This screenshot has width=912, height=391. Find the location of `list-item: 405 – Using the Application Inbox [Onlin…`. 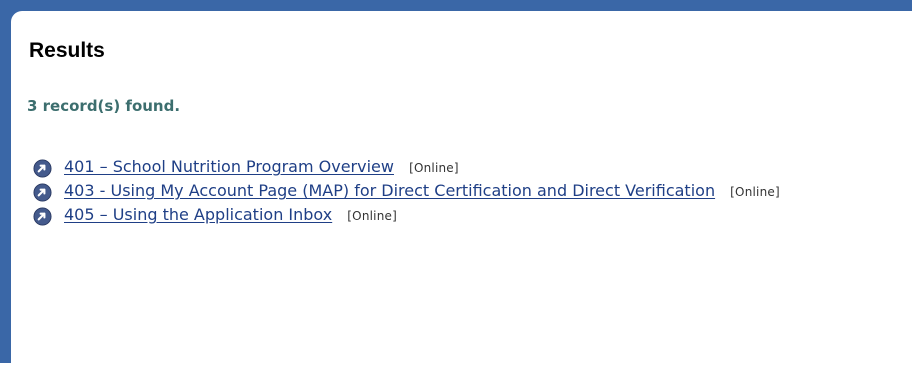

list-item: 405 – Using the Application Inbox [Onlin… is located at coordinates (443, 215).